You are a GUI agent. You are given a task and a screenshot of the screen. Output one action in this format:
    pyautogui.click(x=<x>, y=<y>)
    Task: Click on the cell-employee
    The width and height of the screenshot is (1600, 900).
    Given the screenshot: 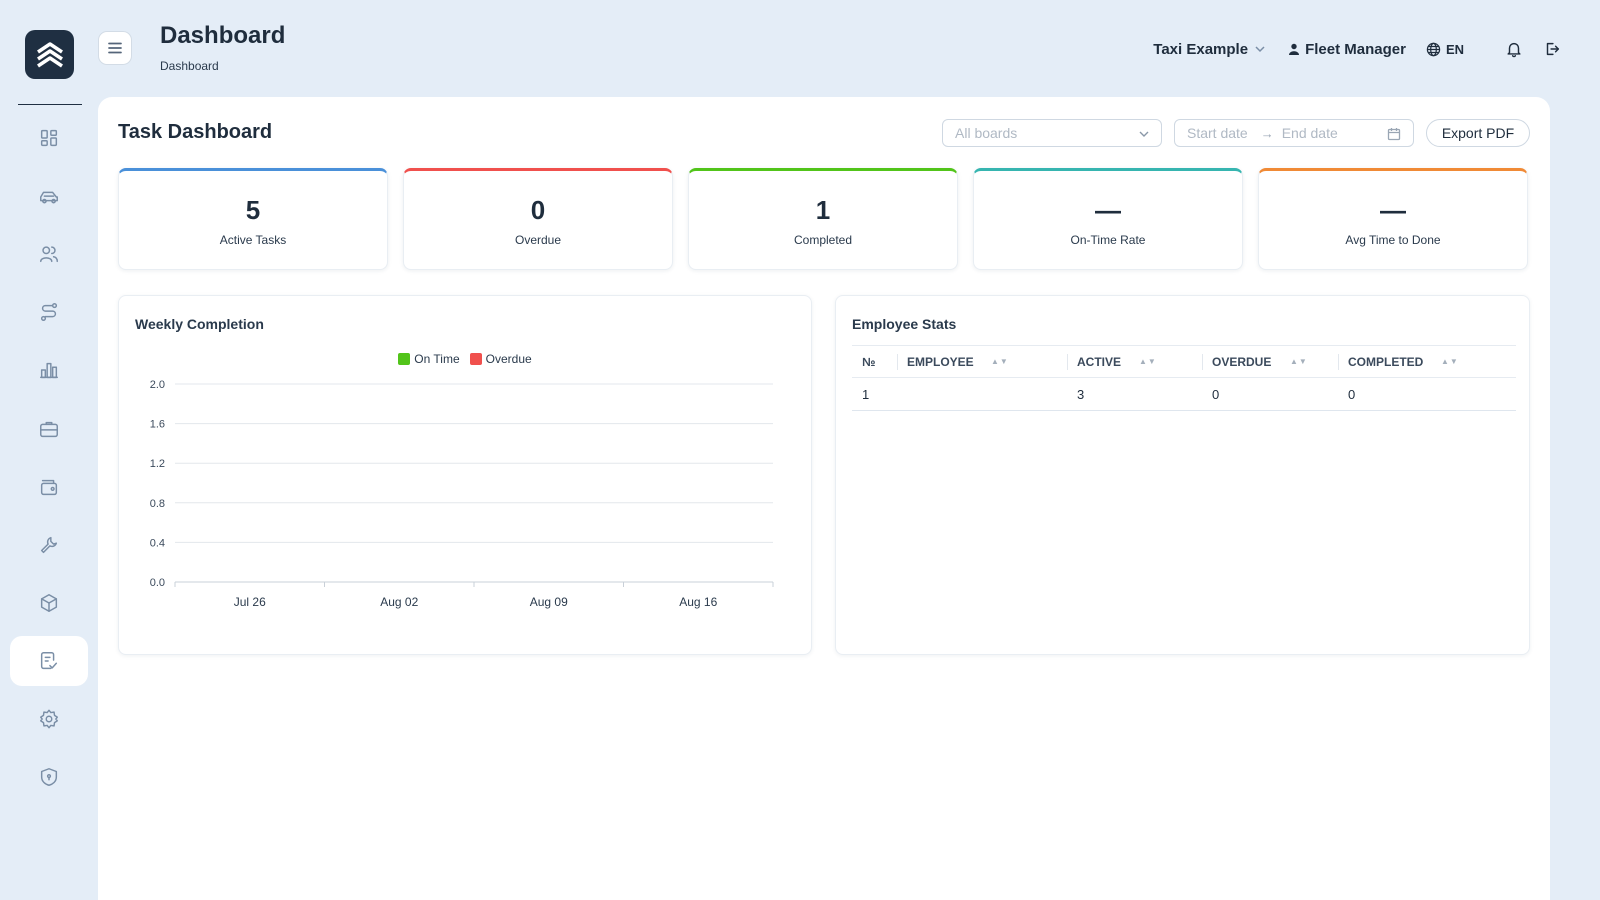 What is the action you would take?
    pyautogui.click(x=982, y=394)
    